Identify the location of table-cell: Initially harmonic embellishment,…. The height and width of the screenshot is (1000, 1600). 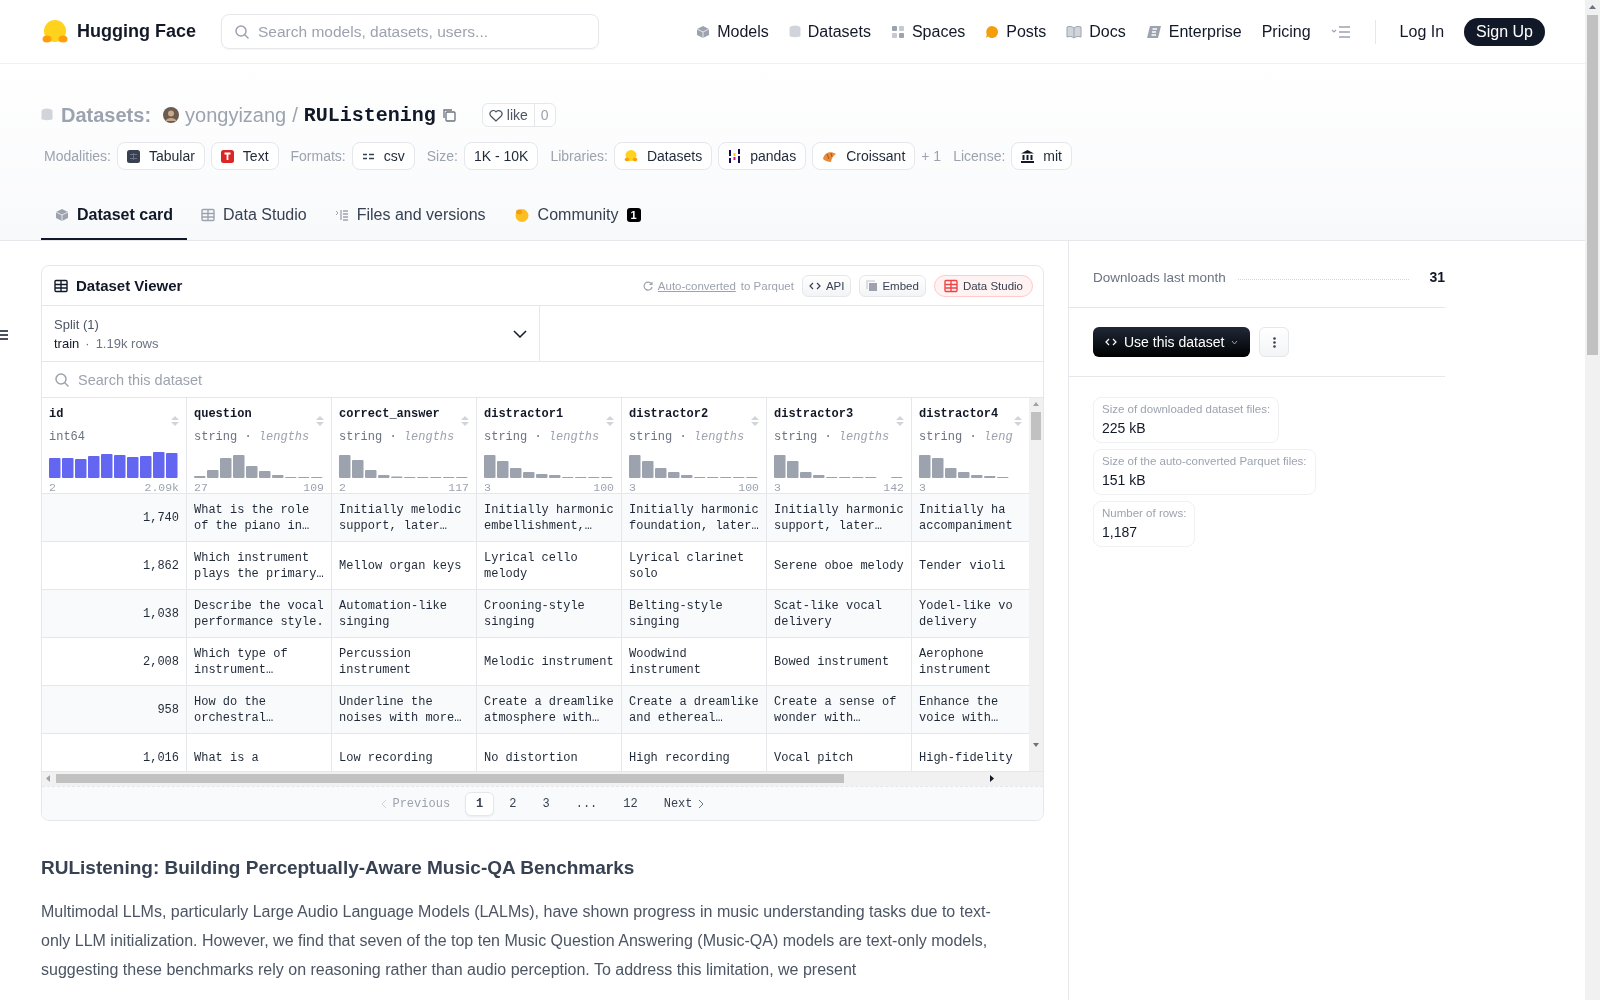
(549, 518).